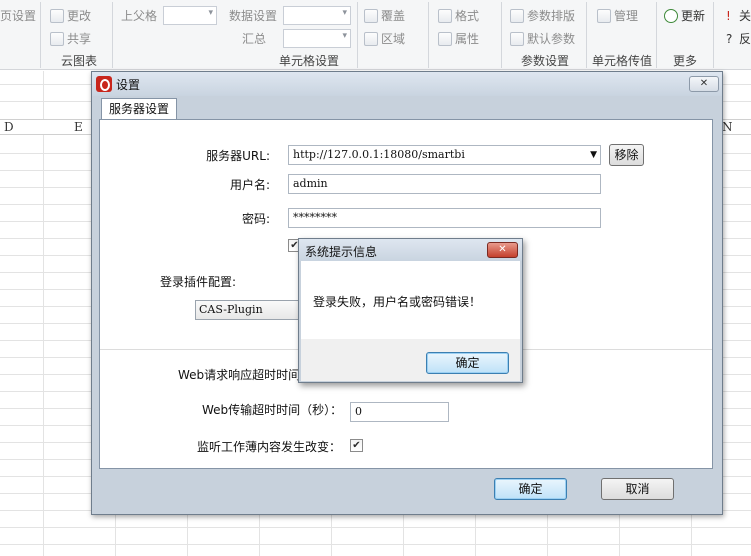  Describe the element at coordinates (379, 154) in the screenshot. I see `server-url-value: http://127.0.0.1:18080/smartbi` at that location.